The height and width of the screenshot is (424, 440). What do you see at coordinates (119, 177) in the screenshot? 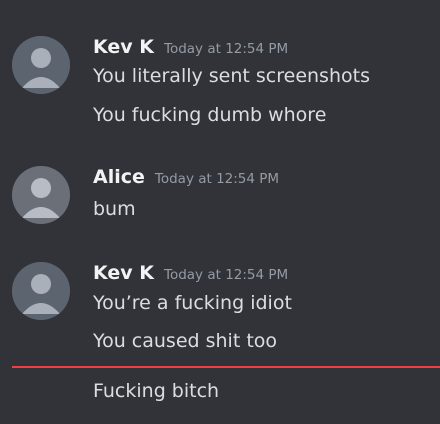
I see `username: Alice` at bounding box center [119, 177].